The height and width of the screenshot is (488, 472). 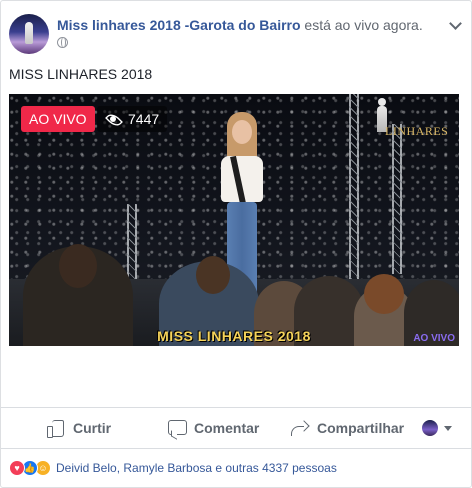 What do you see at coordinates (236, 448) in the screenshot?
I see `divider` at bounding box center [236, 448].